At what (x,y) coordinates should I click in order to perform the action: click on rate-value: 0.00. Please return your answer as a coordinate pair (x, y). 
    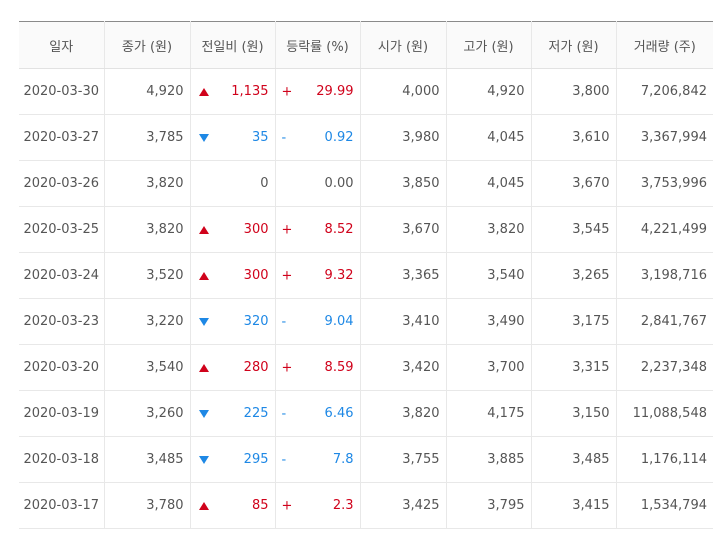
    Looking at the image, I should click on (339, 183).